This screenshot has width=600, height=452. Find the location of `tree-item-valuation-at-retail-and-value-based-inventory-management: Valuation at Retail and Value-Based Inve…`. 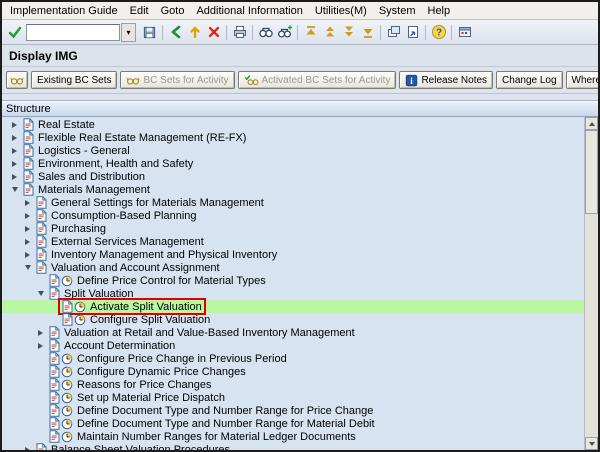

tree-item-valuation-at-retail-and-value-based-inventory-management: Valuation at Retail and Value-Based Inve… is located at coordinates (293, 332).